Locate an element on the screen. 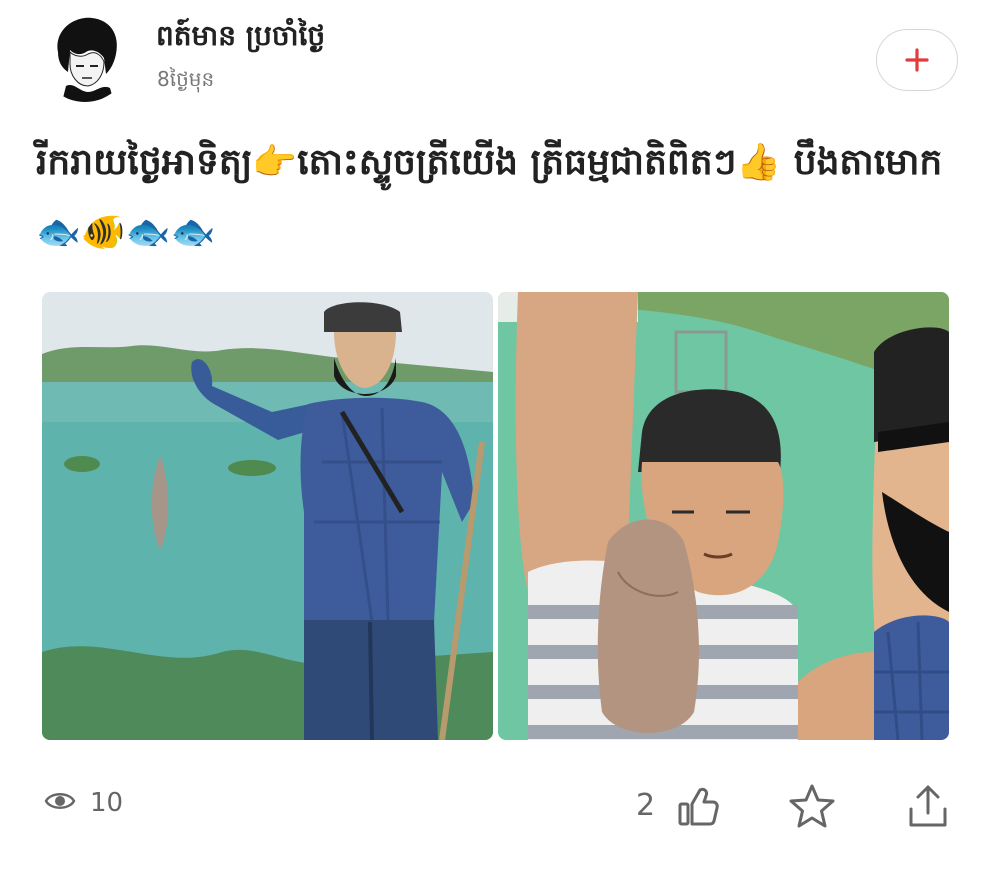 The height and width of the screenshot is (878, 1000). eye-icon is located at coordinates (60, 803).